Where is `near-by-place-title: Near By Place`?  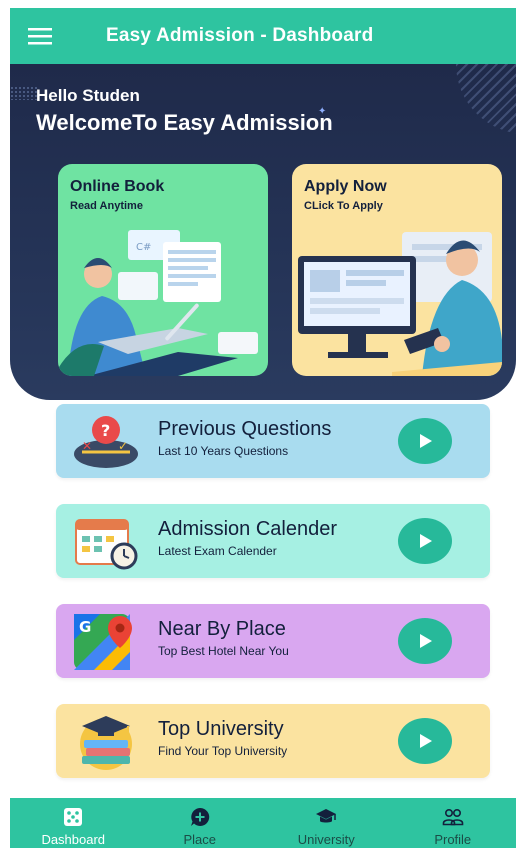 near-by-place-title: Near By Place is located at coordinates (222, 629).